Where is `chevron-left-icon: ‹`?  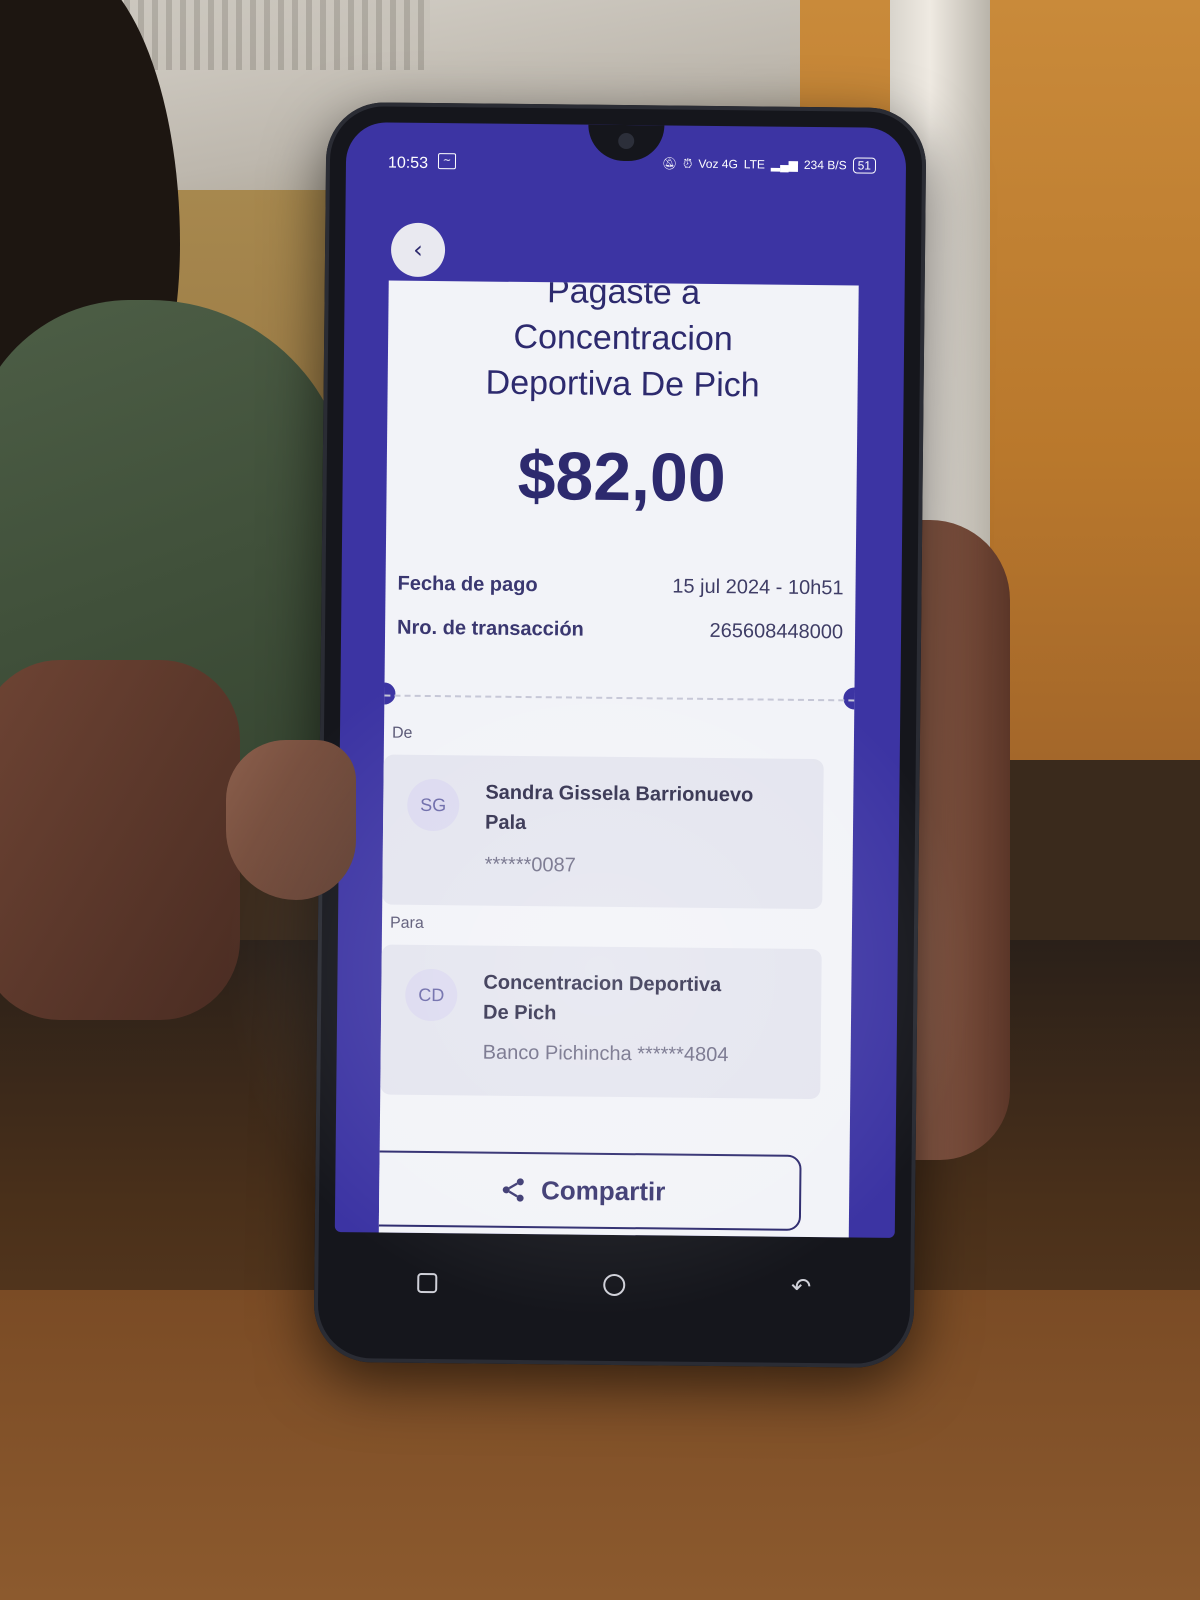 chevron-left-icon: ‹ is located at coordinates (418, 249).